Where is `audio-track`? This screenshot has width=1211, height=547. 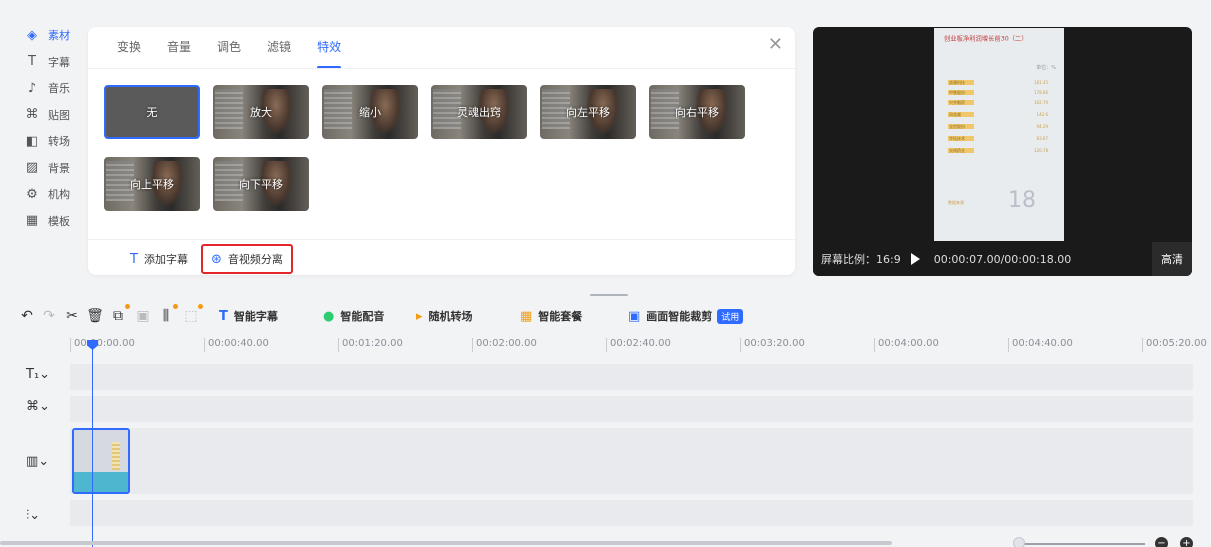 audio-track is located at coordinates (631, 513).